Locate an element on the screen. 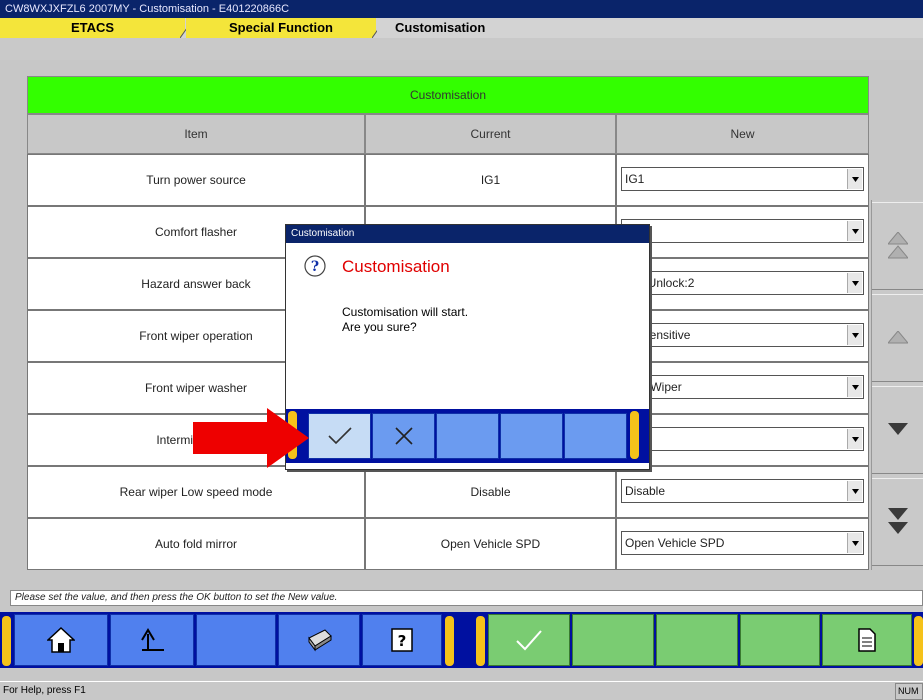 The width and height of the screenshot is (923, 700). double-up-arrow-icon is located at coordinates (898, 245).